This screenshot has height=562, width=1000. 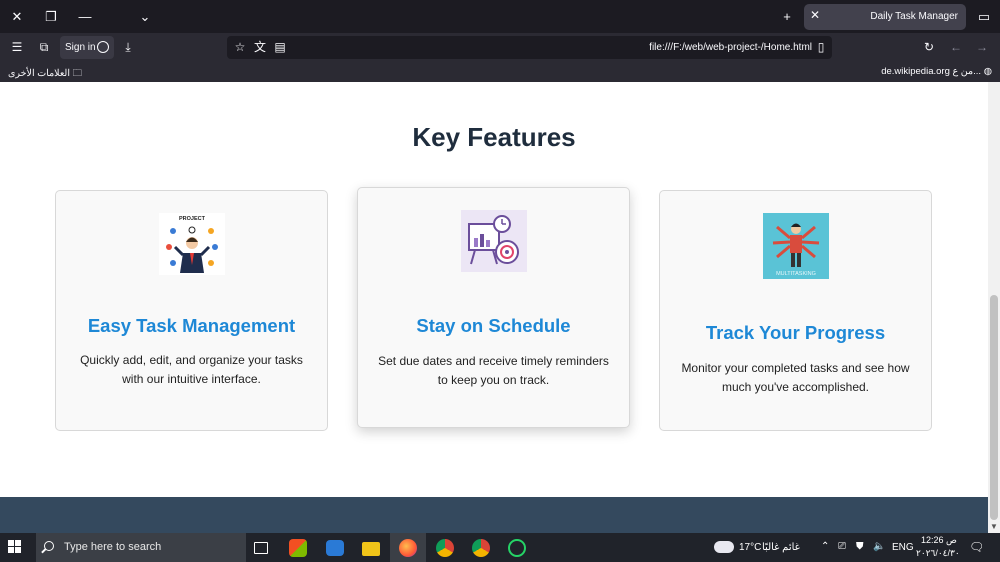 I want to click on url-text: file:///F:/web/web-project-/Home.html, so click(x=730, y=47).